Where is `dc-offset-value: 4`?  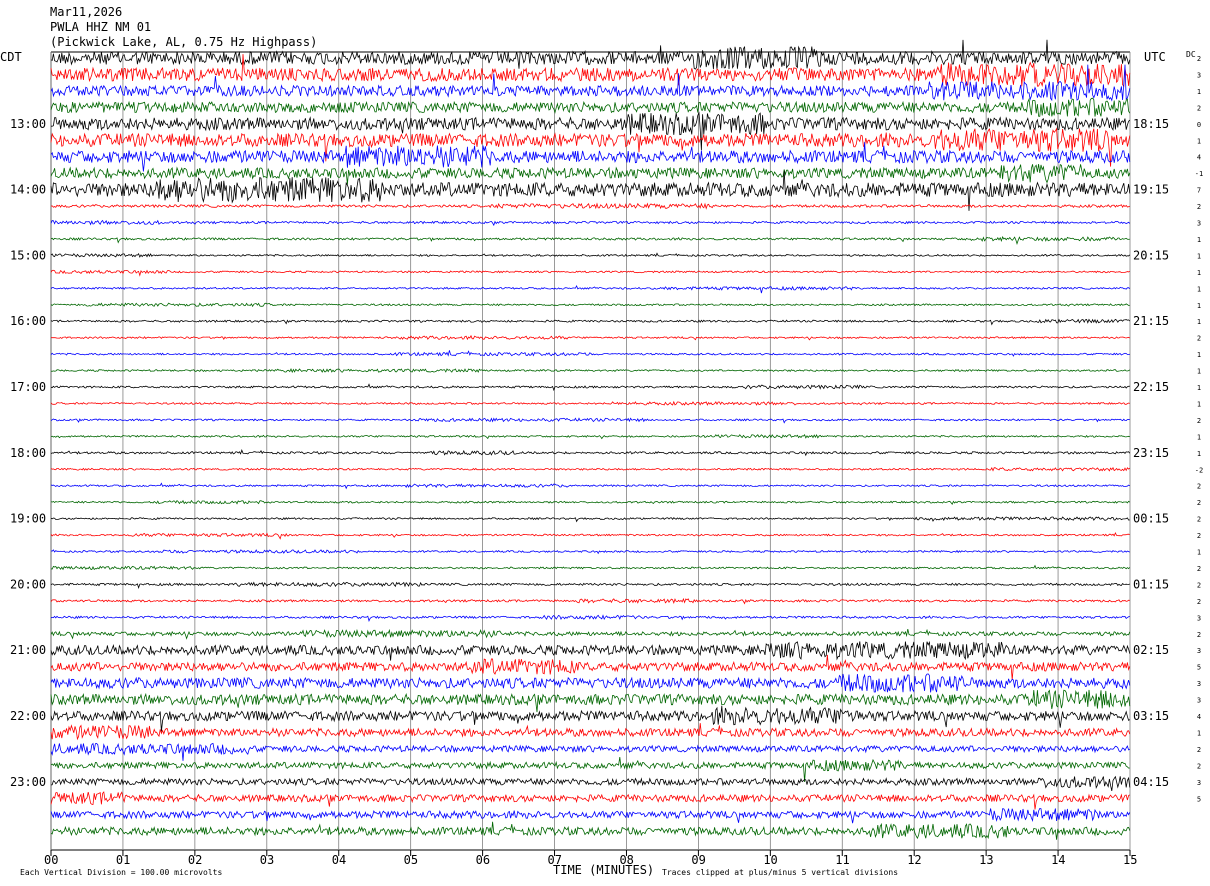 dc-offset-value: 4 is located at coordinates (1199, 158).